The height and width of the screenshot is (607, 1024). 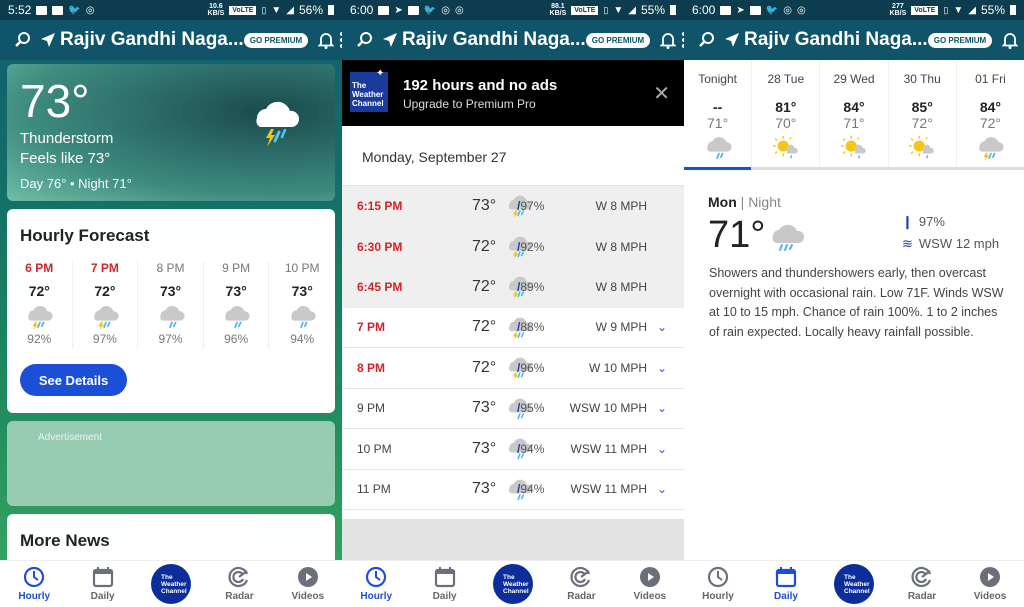 I want to click on hourly-item: 7 PM 72° 97%, so click(x=106, y=305).